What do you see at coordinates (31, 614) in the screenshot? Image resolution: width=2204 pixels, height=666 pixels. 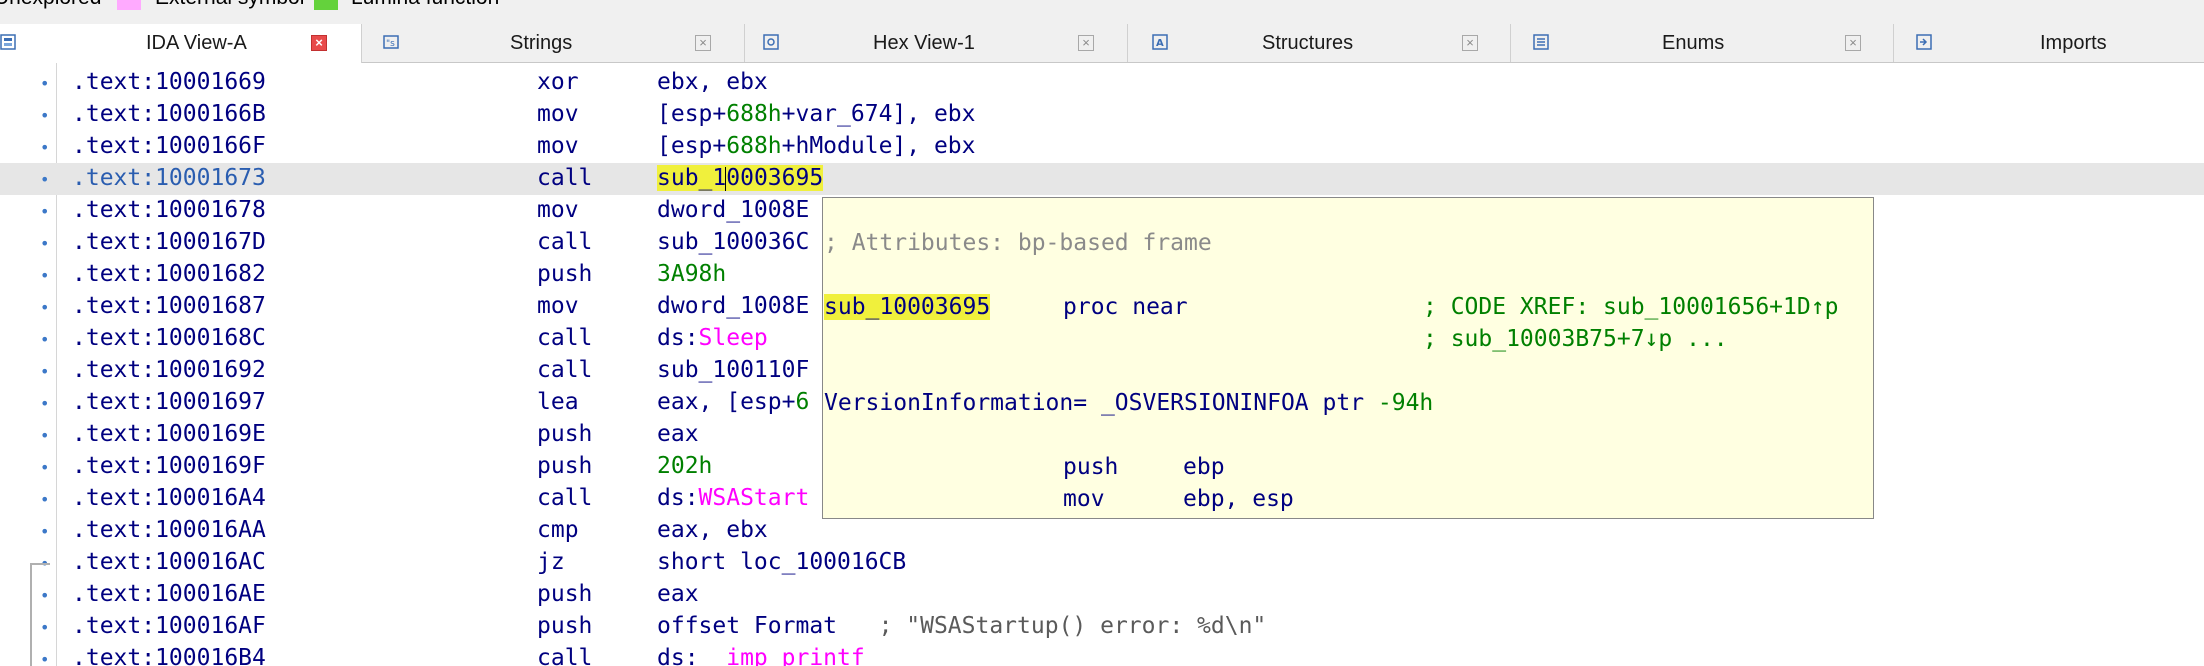 I see `jump-arrow-line` at bounding box center [31, 614].